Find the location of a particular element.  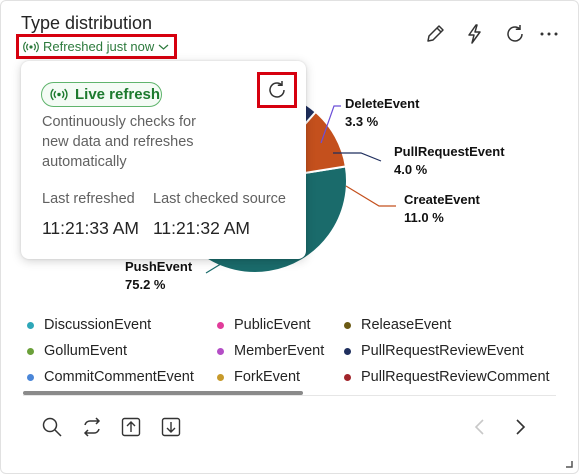

divider is located at coordinates (289, 395).